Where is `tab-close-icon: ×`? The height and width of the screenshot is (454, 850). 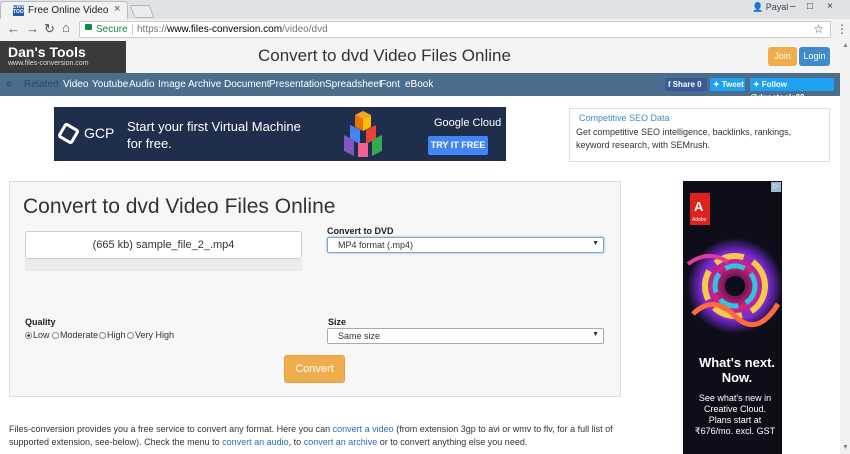
tab-close-icon: × is located at coordinates (117, 9).